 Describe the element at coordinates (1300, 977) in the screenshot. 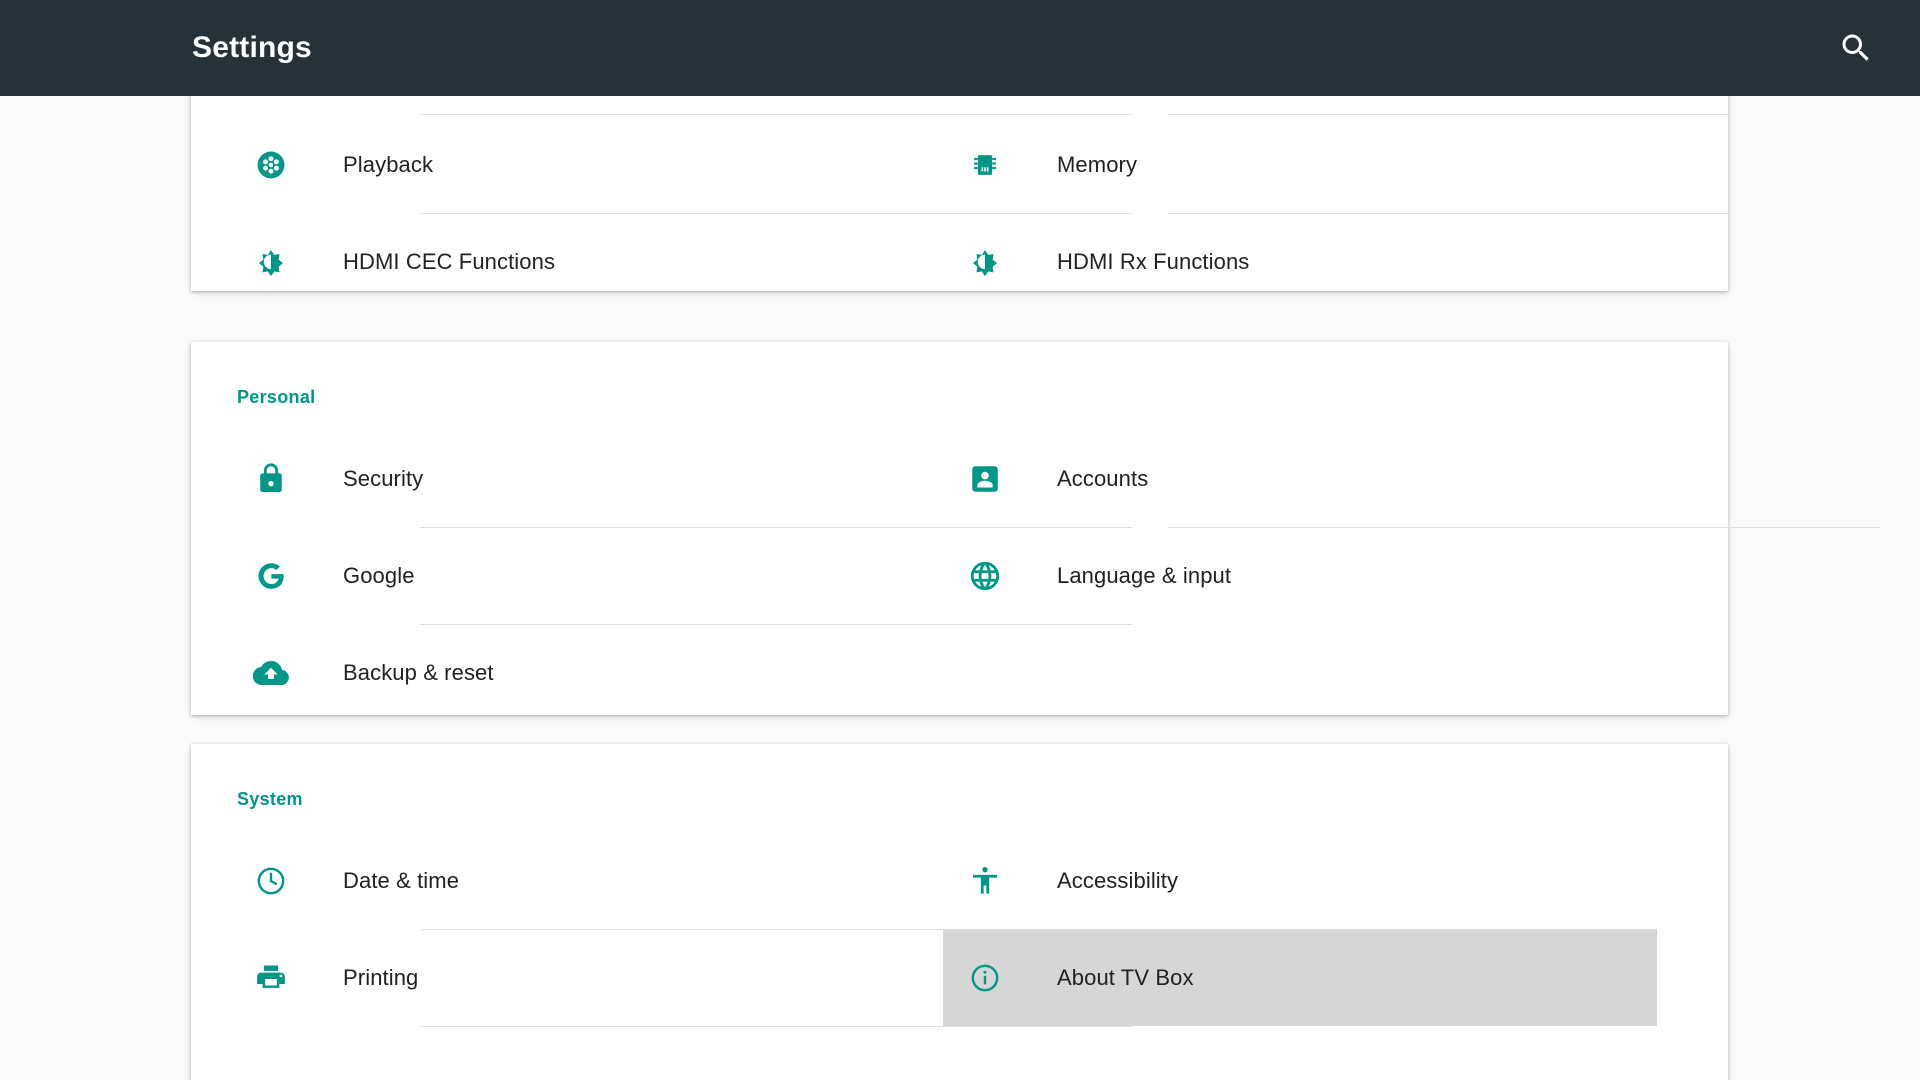

I see `list-item-about-tv-box: About TV Box` at that location.